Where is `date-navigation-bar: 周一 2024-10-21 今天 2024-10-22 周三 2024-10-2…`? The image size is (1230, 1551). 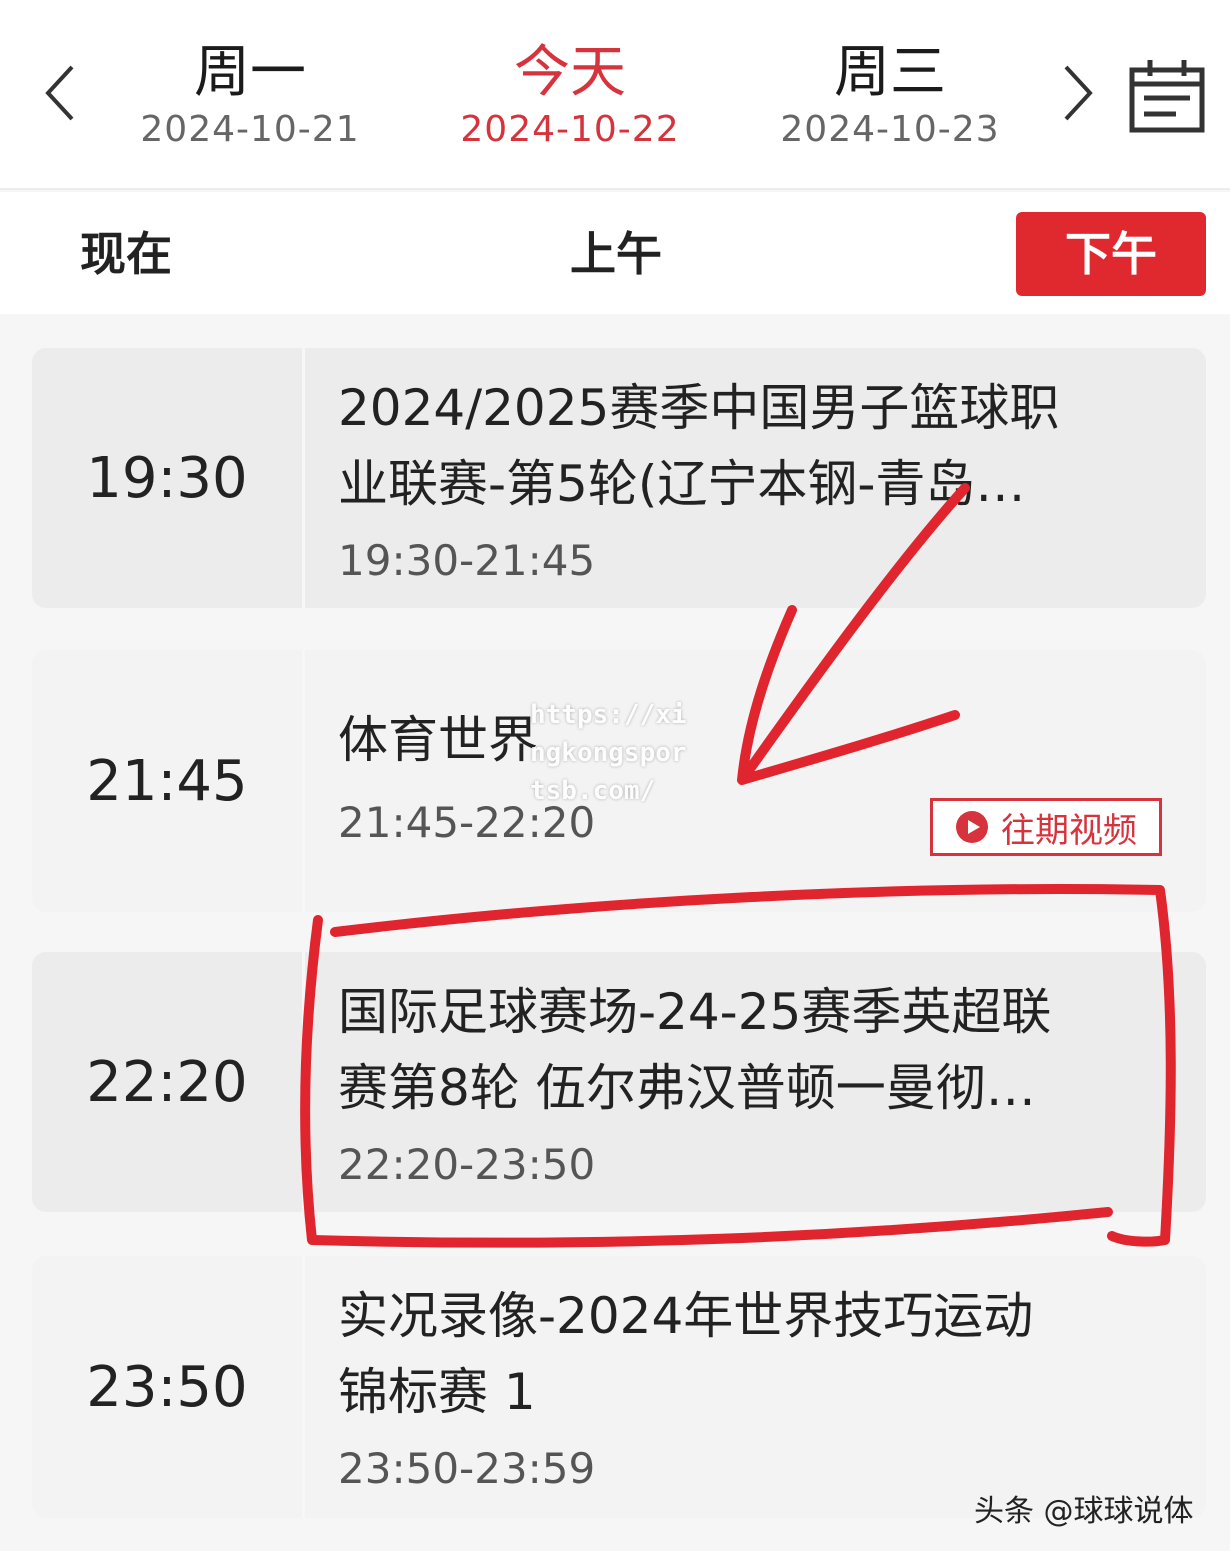
date-navigation-bar: 周一 2024-10-21 今天 2024-10-22 周三 2024-10-2… is located at coordinates (615, 95).